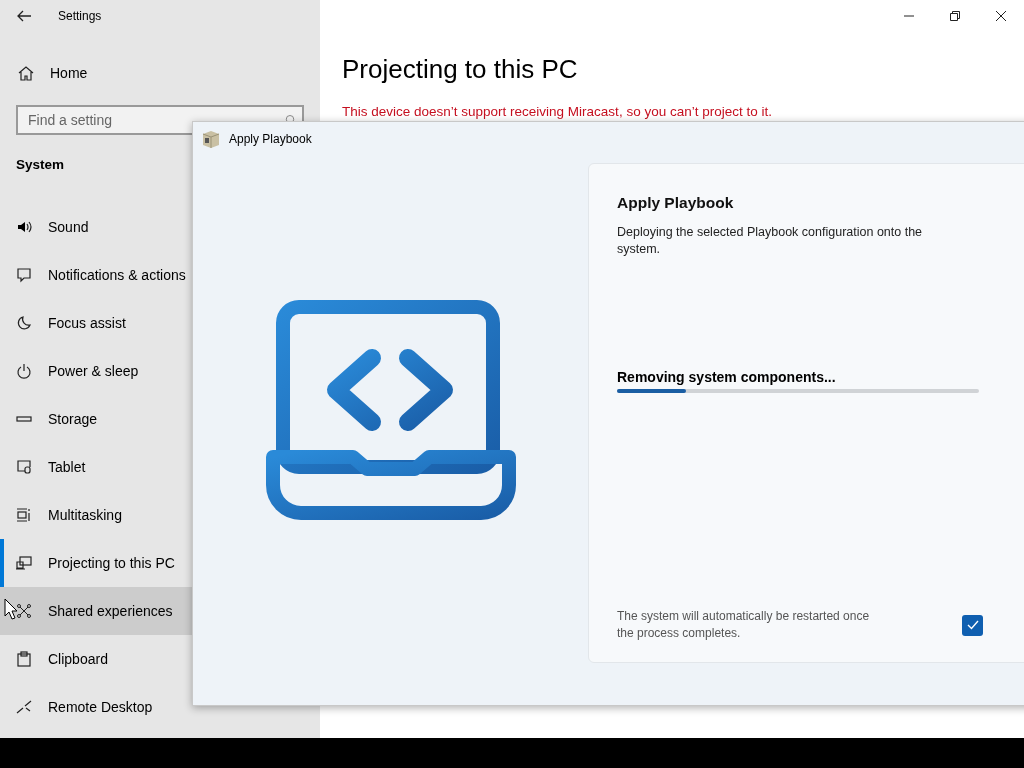 The width and height of the screenshot is (1024, 768). I want to click on laptop-code-icon, so click(390, 409).